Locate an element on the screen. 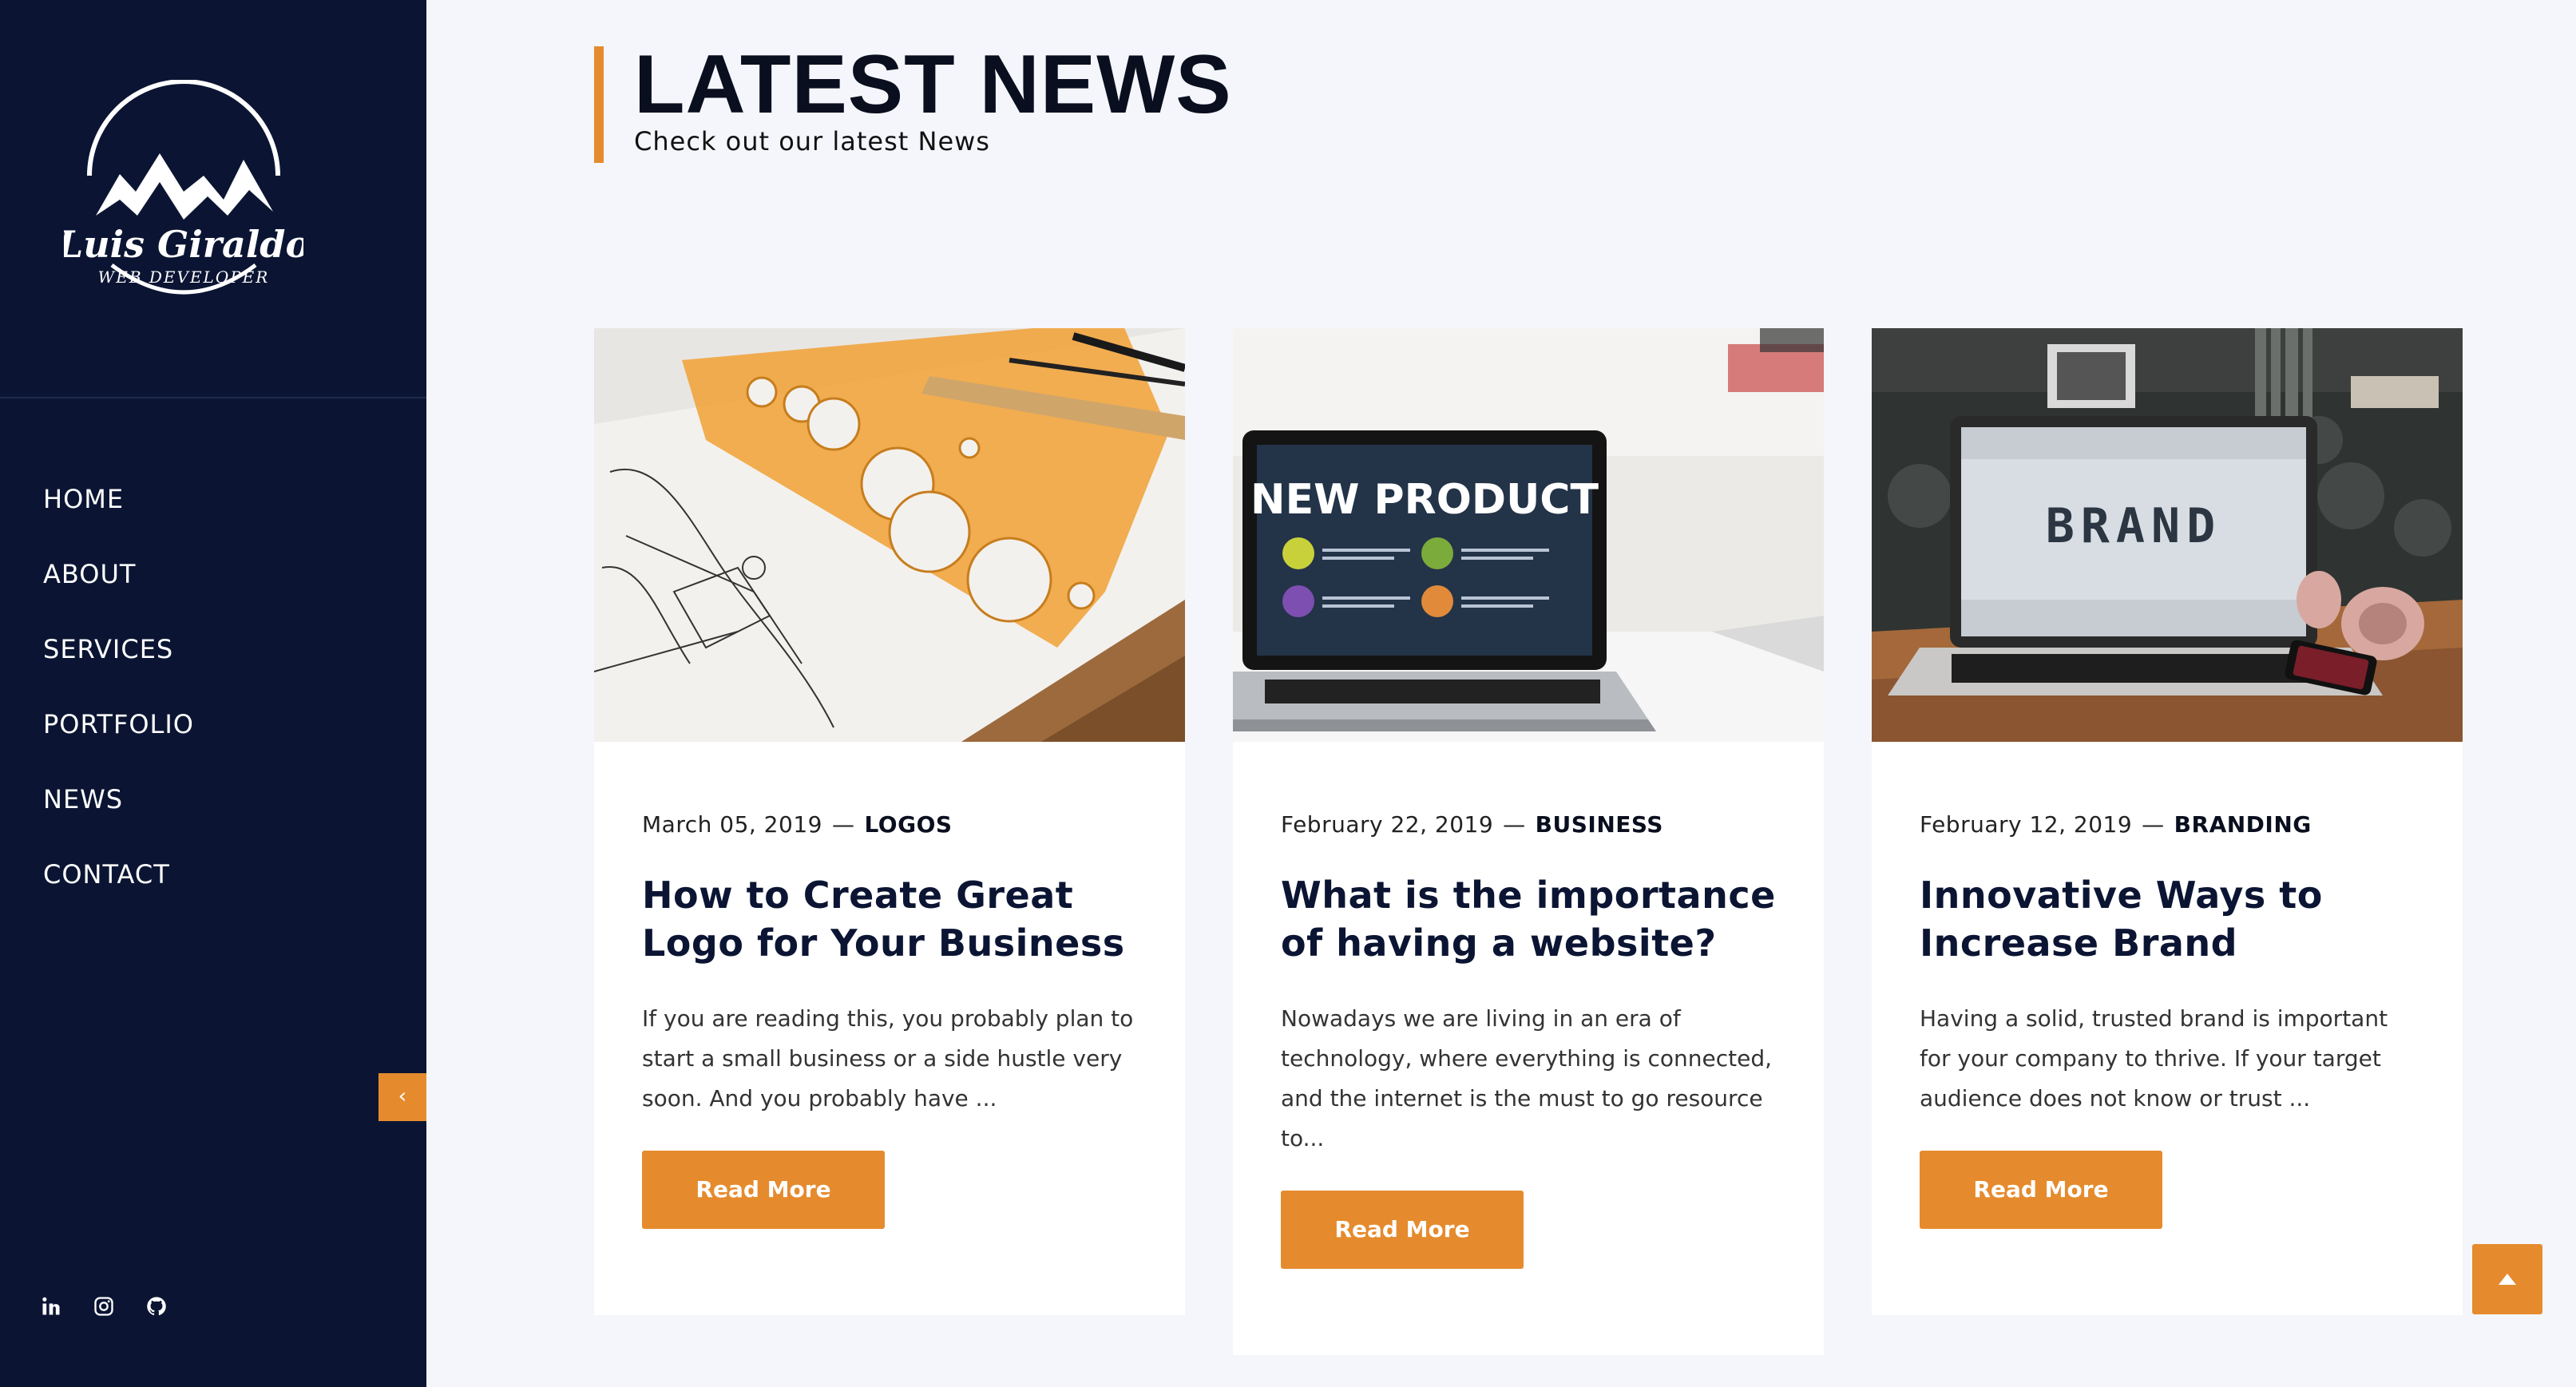 The image size is (2576, 1387). drafting-ruler-image is located at coordinates (890, 535).